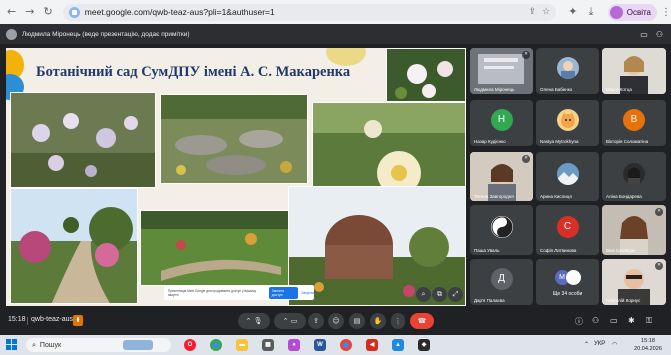  I want to click on emoji-button: ☺, so click(336, 321).